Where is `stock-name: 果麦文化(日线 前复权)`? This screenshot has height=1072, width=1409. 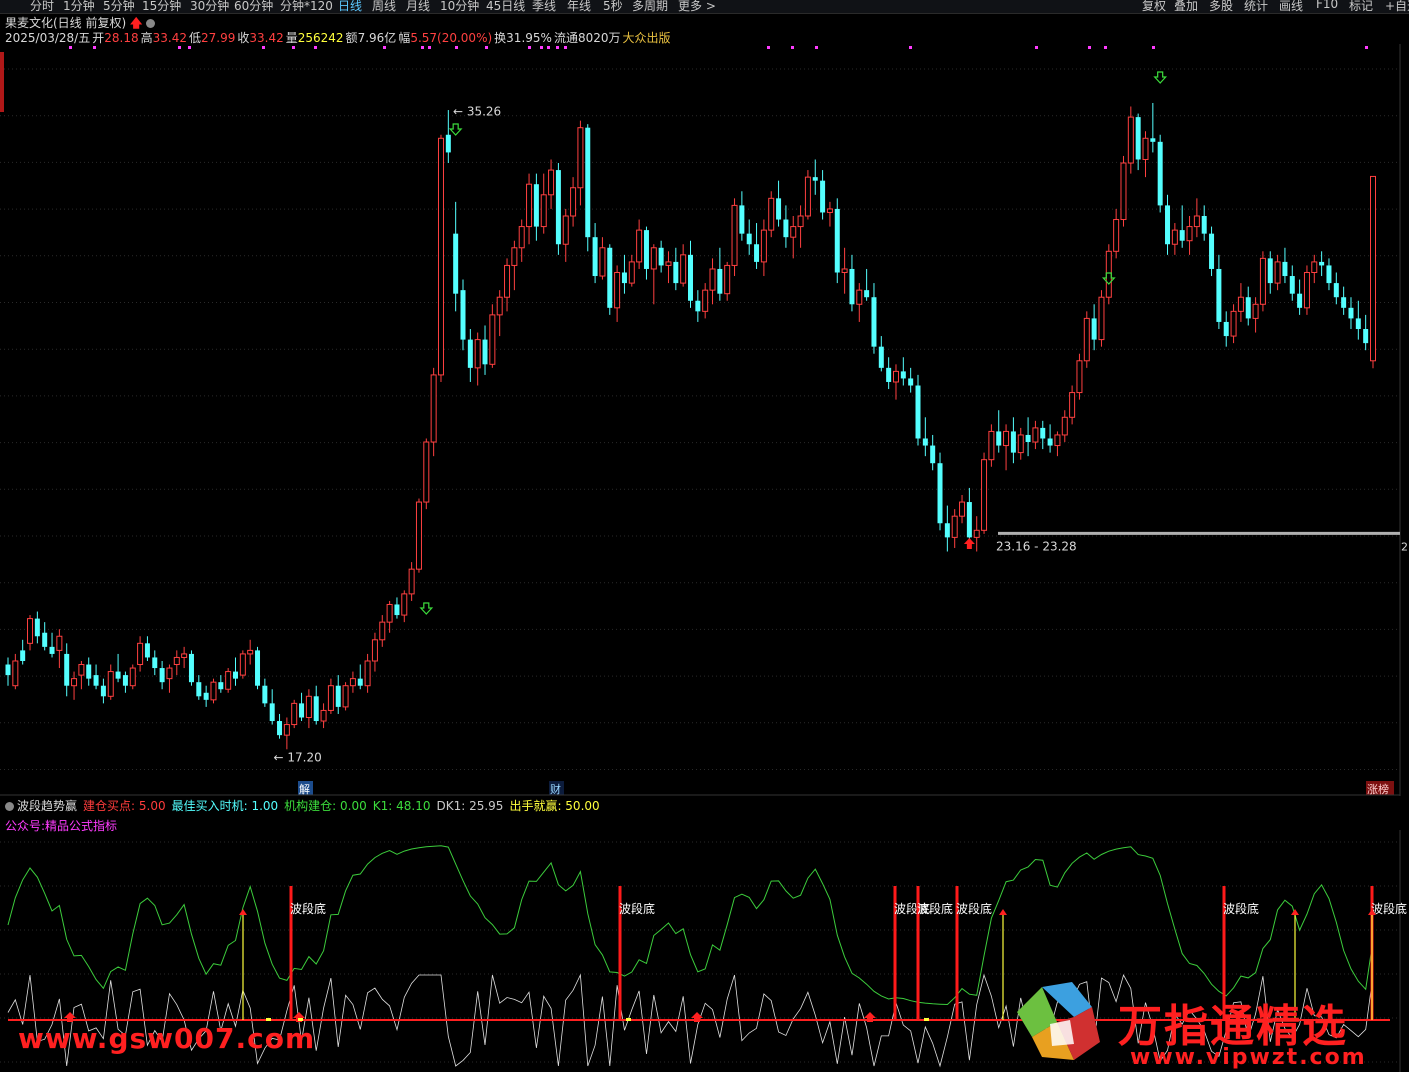 stock-name: 果麦文化(日线 前复权) is located at coordinates (65, 23).